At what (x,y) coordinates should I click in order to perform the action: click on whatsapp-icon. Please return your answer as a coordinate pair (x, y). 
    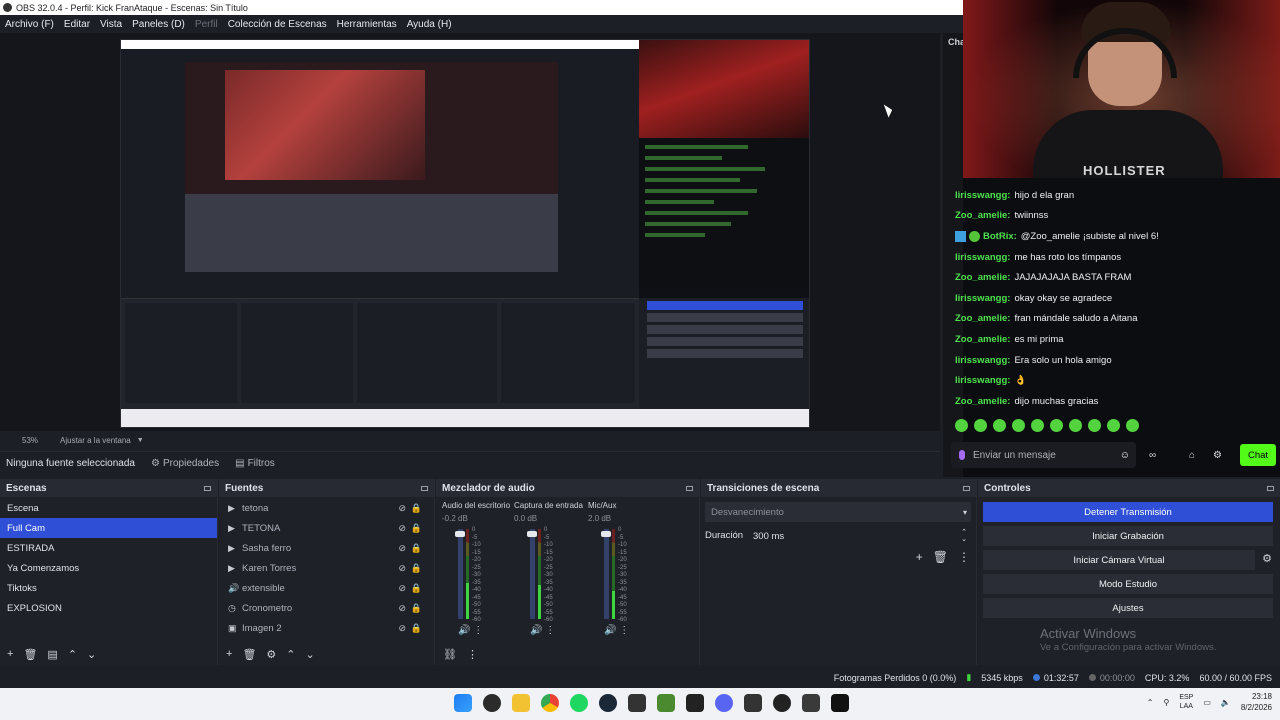
    Looking at the image, I should click on (492, 703).